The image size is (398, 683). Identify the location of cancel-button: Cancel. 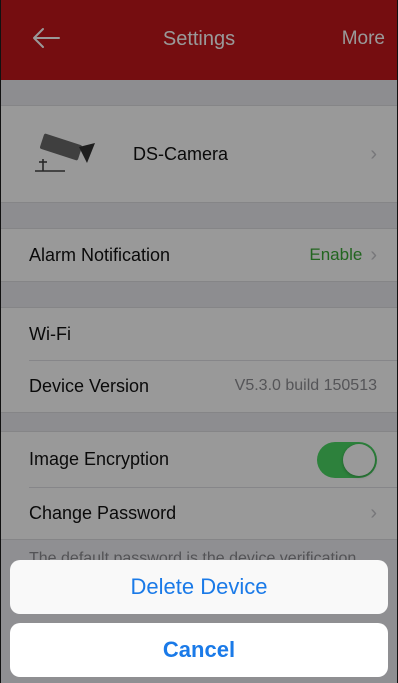
(199, 650).